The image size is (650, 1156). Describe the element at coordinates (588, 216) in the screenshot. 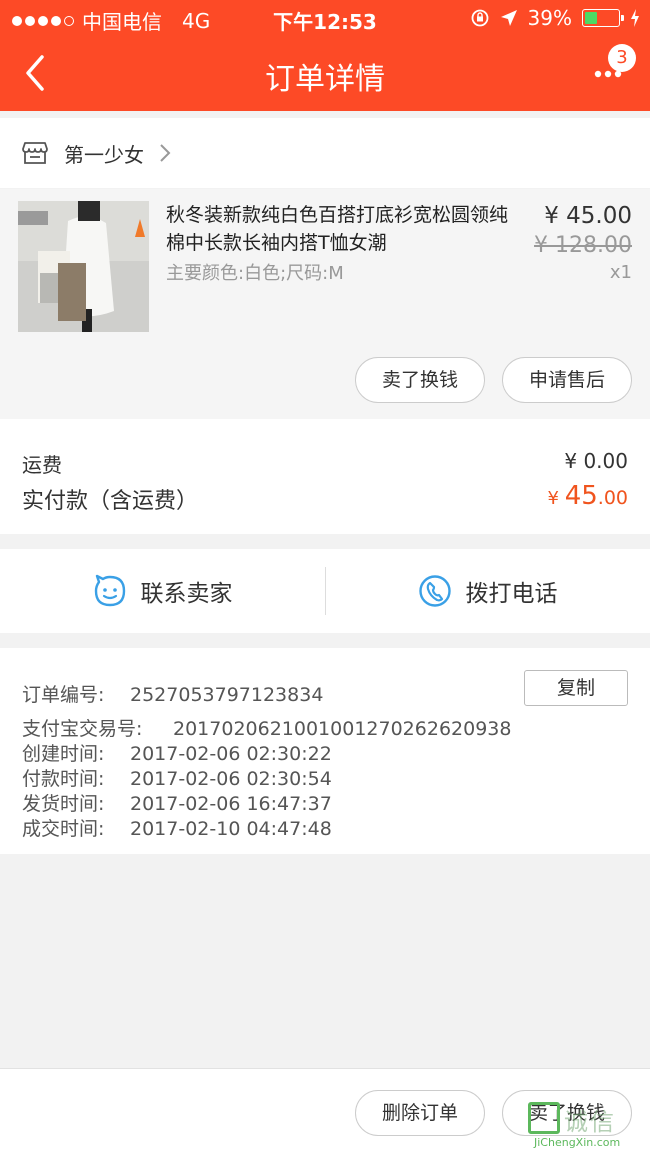

I see `product-price: ¥ 45.00` at that location.